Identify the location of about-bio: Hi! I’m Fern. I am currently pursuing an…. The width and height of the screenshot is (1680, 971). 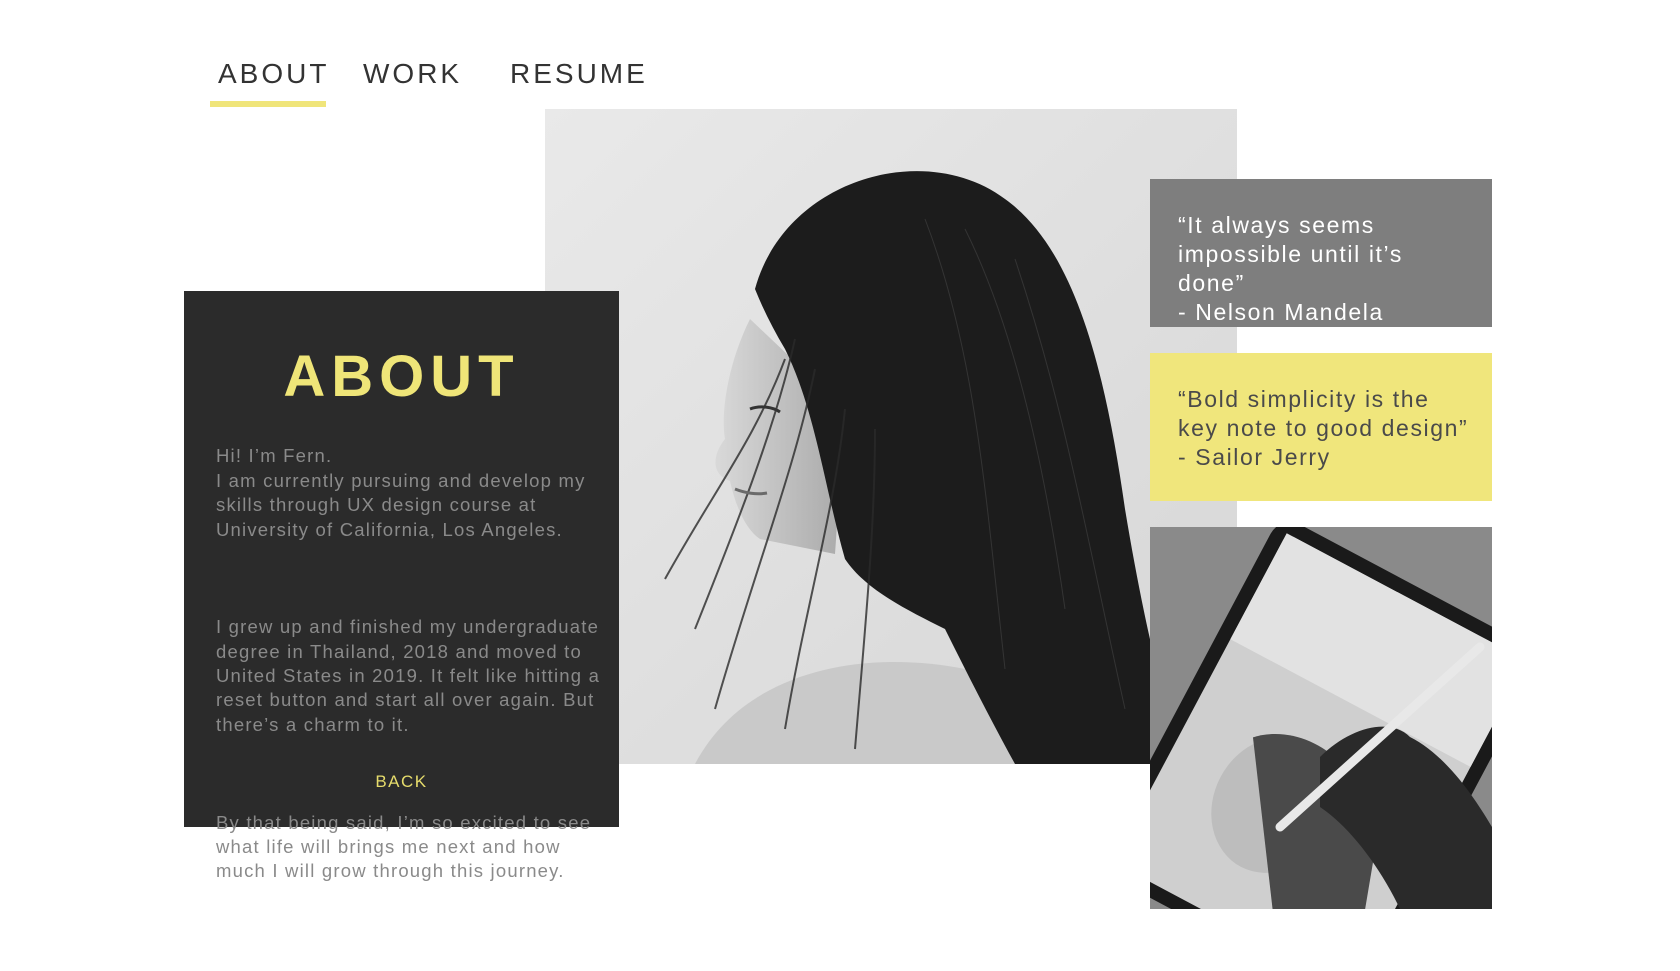
(411, 664).